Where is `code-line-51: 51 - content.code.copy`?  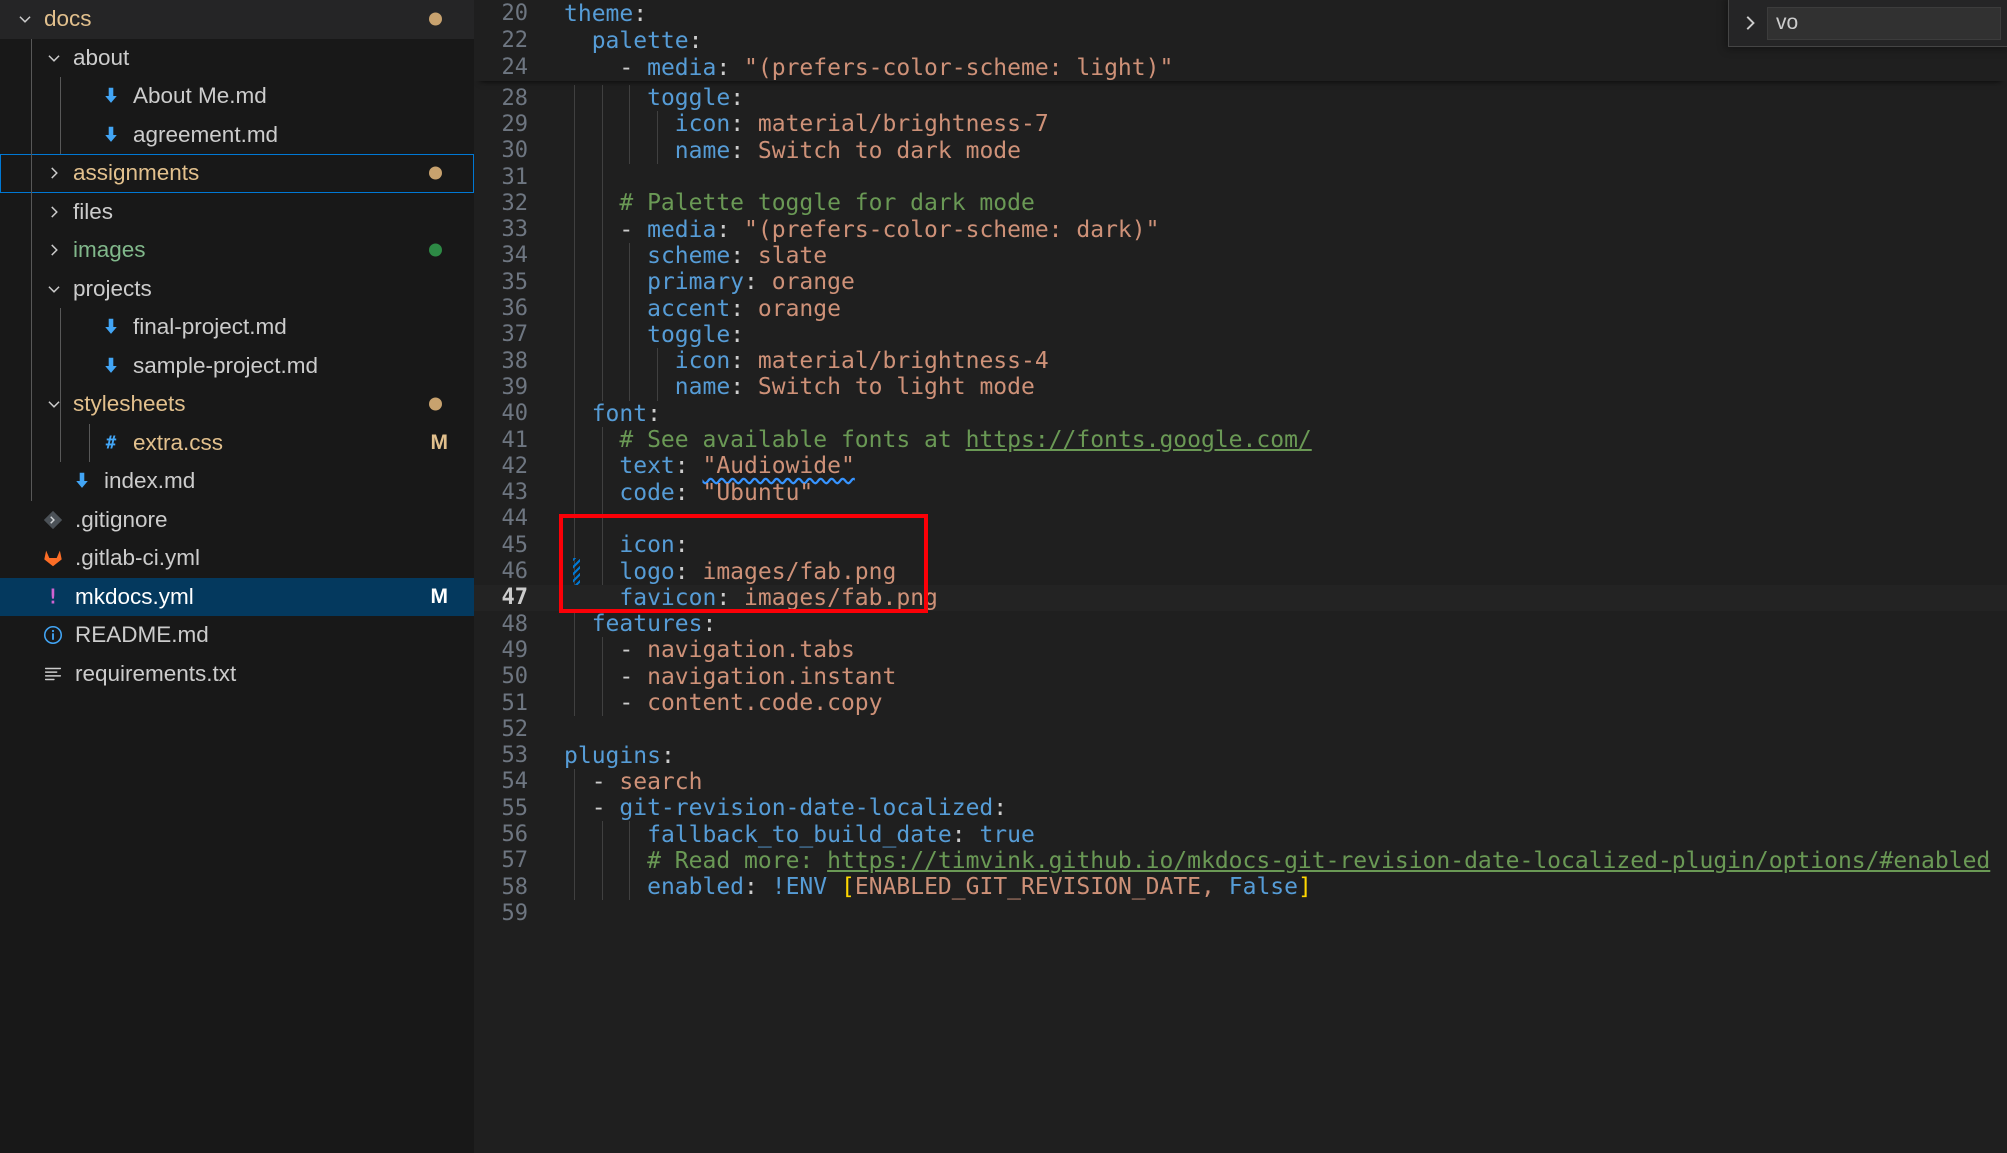 code-line-51: 51 - content.code.copy is located at coordinates (1240, 703).